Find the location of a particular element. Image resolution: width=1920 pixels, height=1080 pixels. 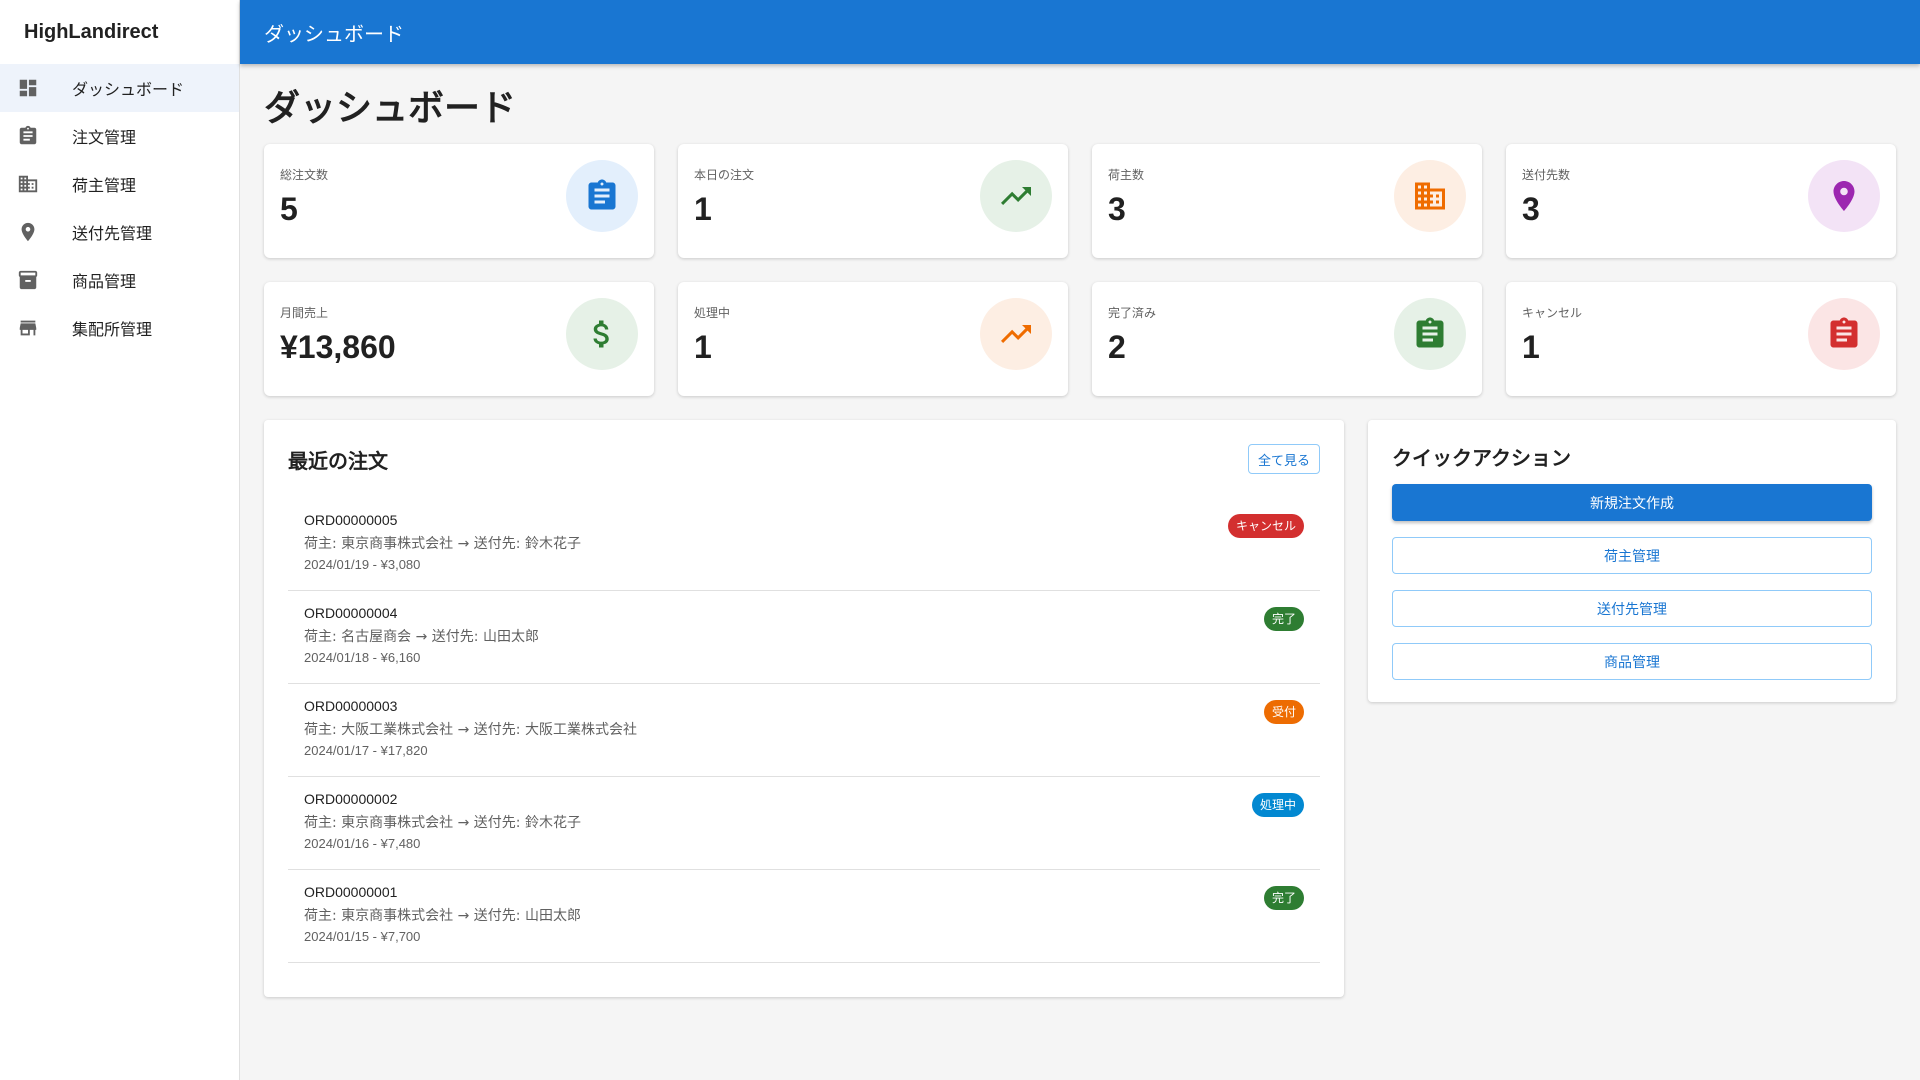

order-date-amount: 2024/01/17 - ¥17,820 is located at coordinates (366, 750).